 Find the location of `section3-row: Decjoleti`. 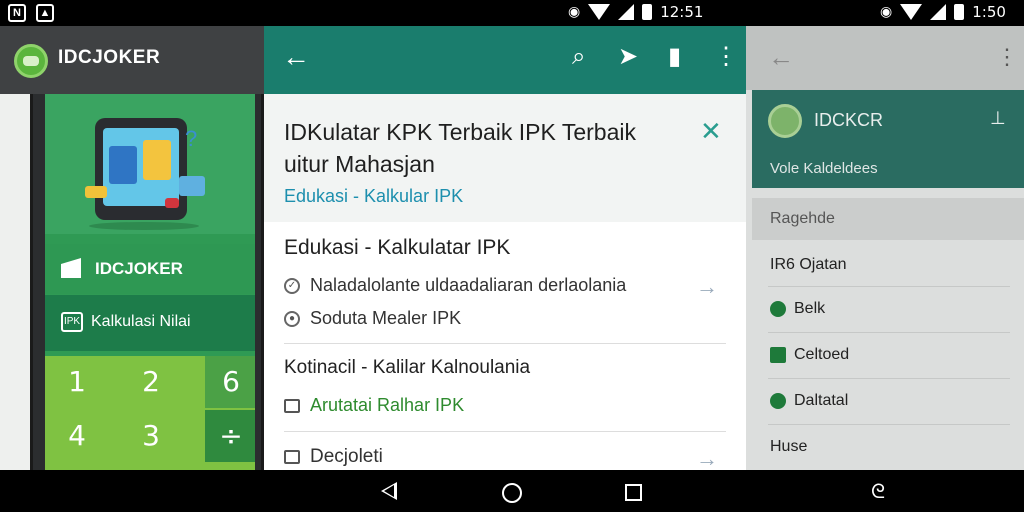

section3-row: Decjoleti is located at coordinates (333, 457).